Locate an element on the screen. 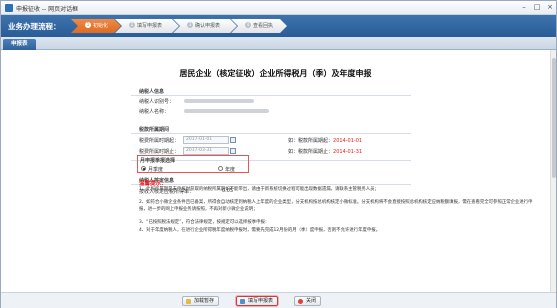 The height and width of the screenshot is (308, 557). step-confirm-form: 3 确认申报表 is located at coordinates (205, 26).